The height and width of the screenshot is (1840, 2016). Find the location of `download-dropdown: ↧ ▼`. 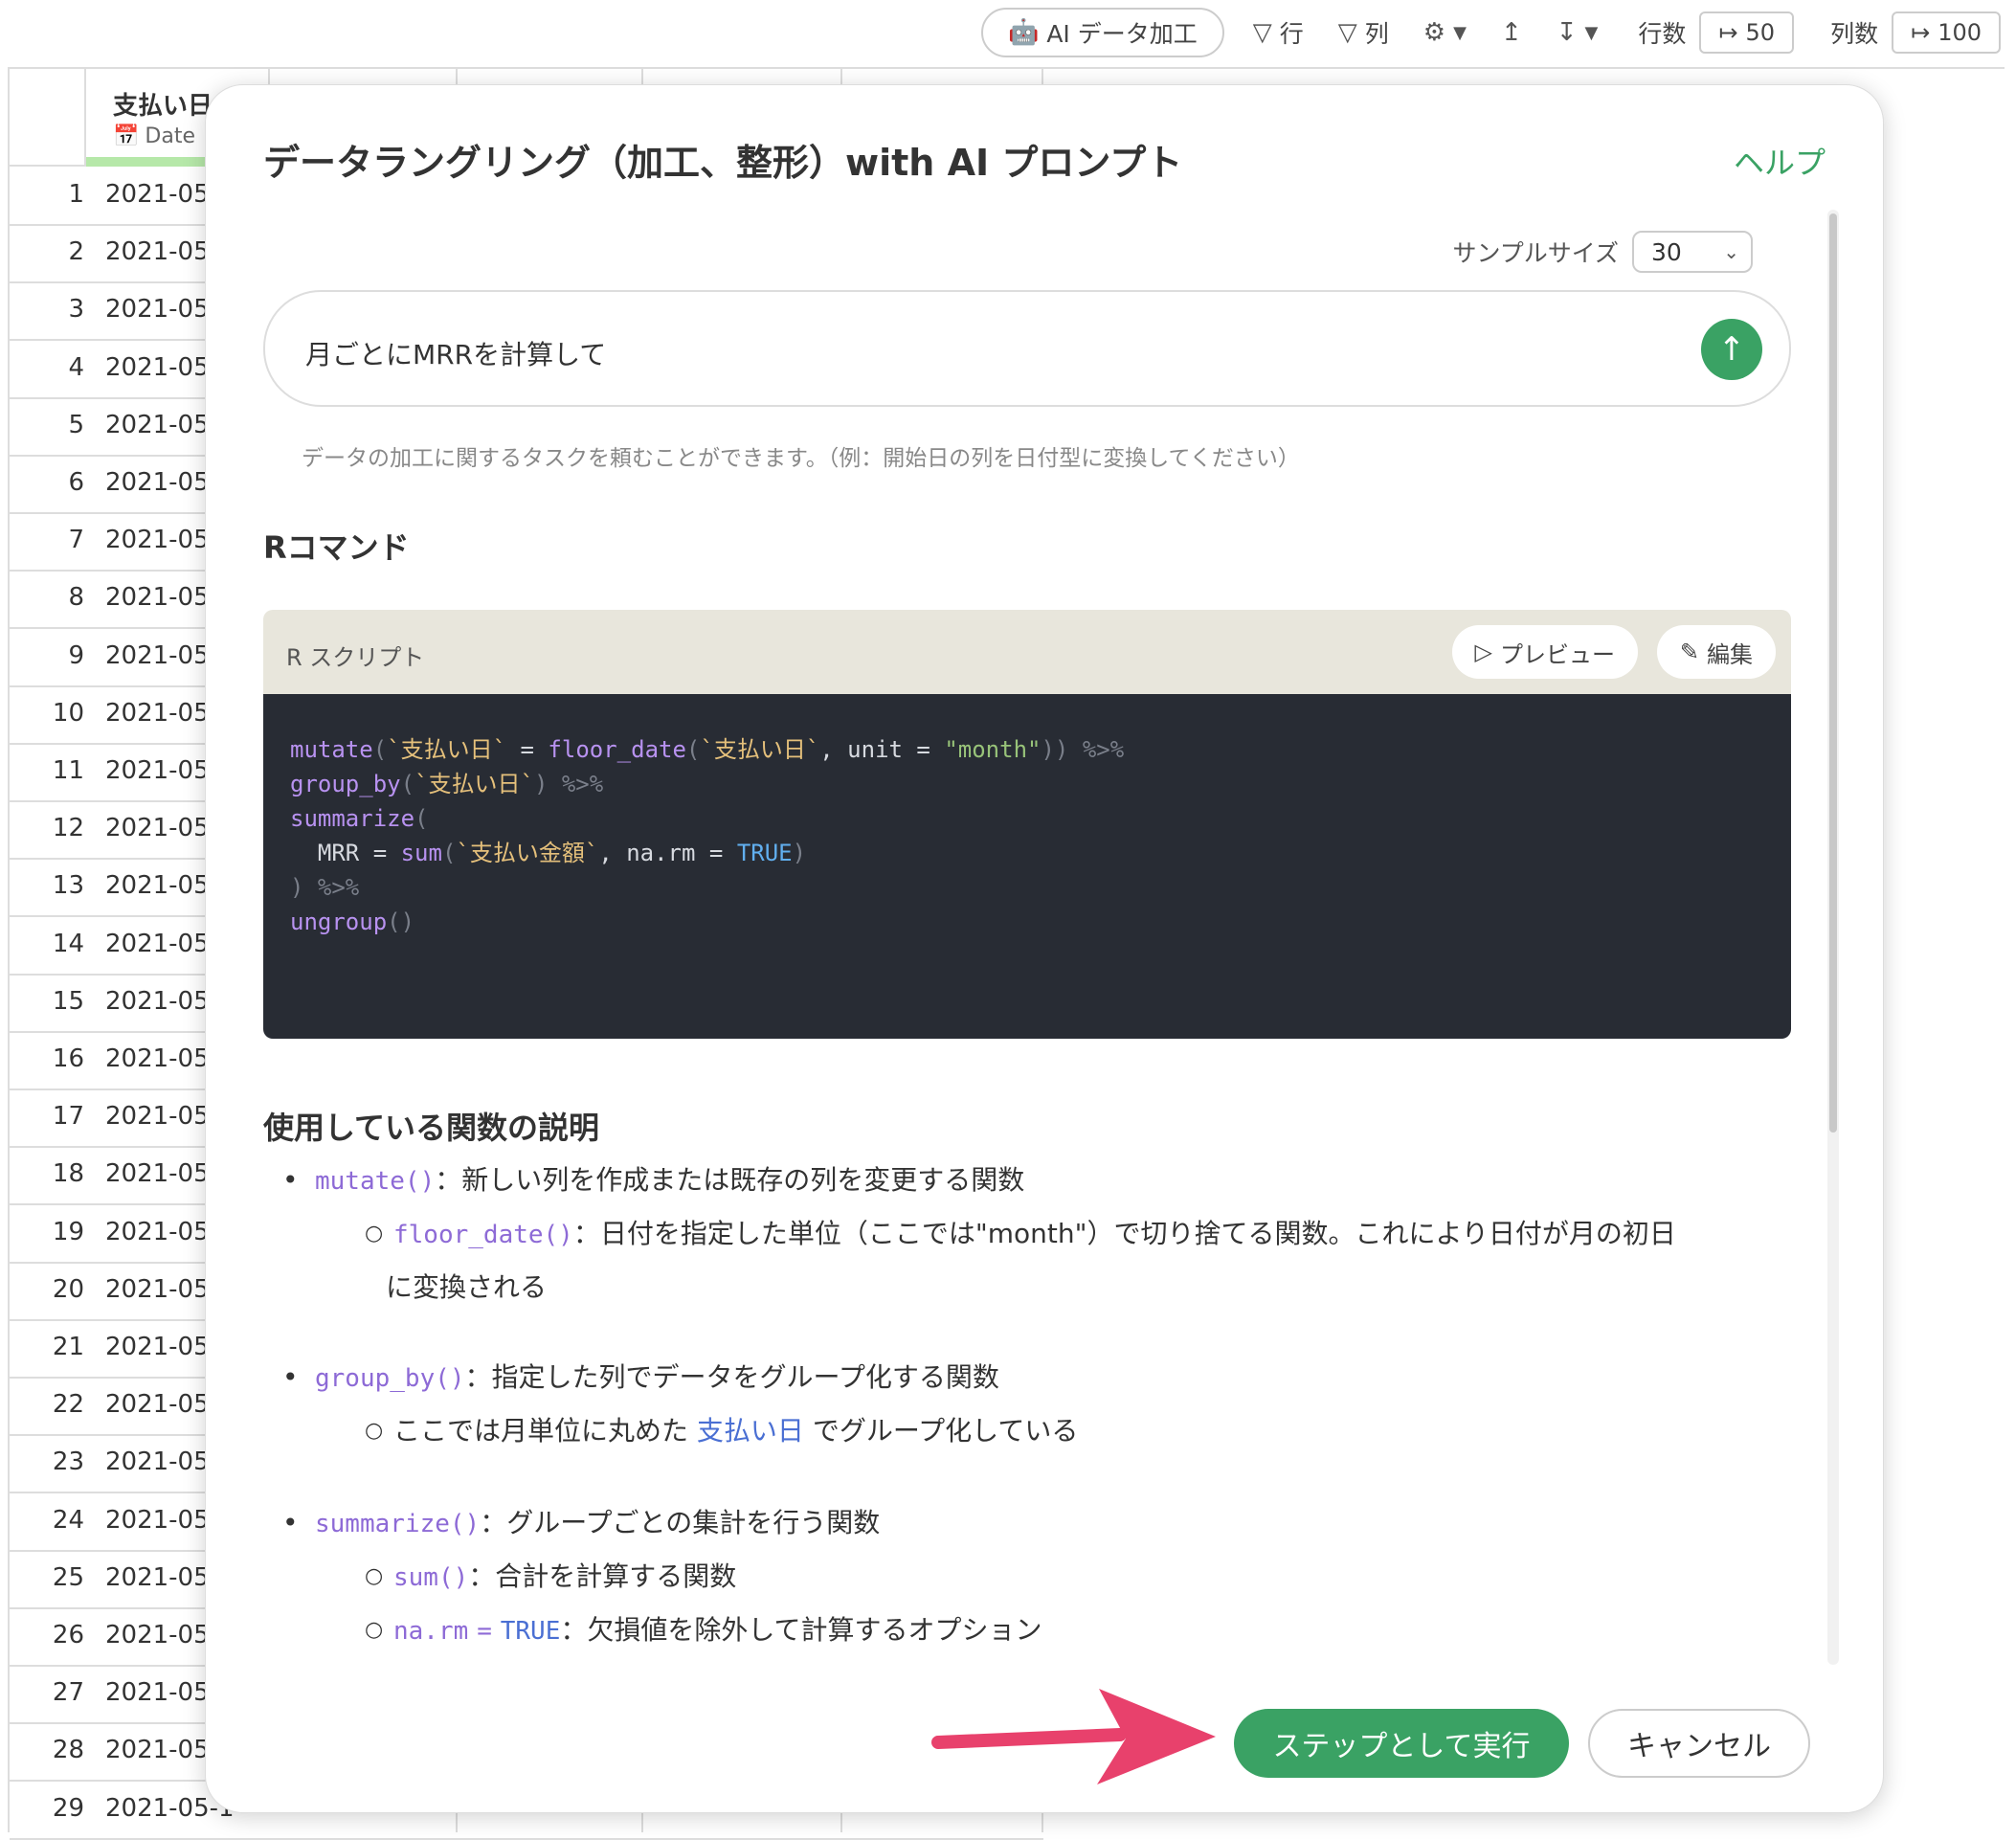

download-dropdown: ↧ ▼ is located at coordinates (1578, 33).